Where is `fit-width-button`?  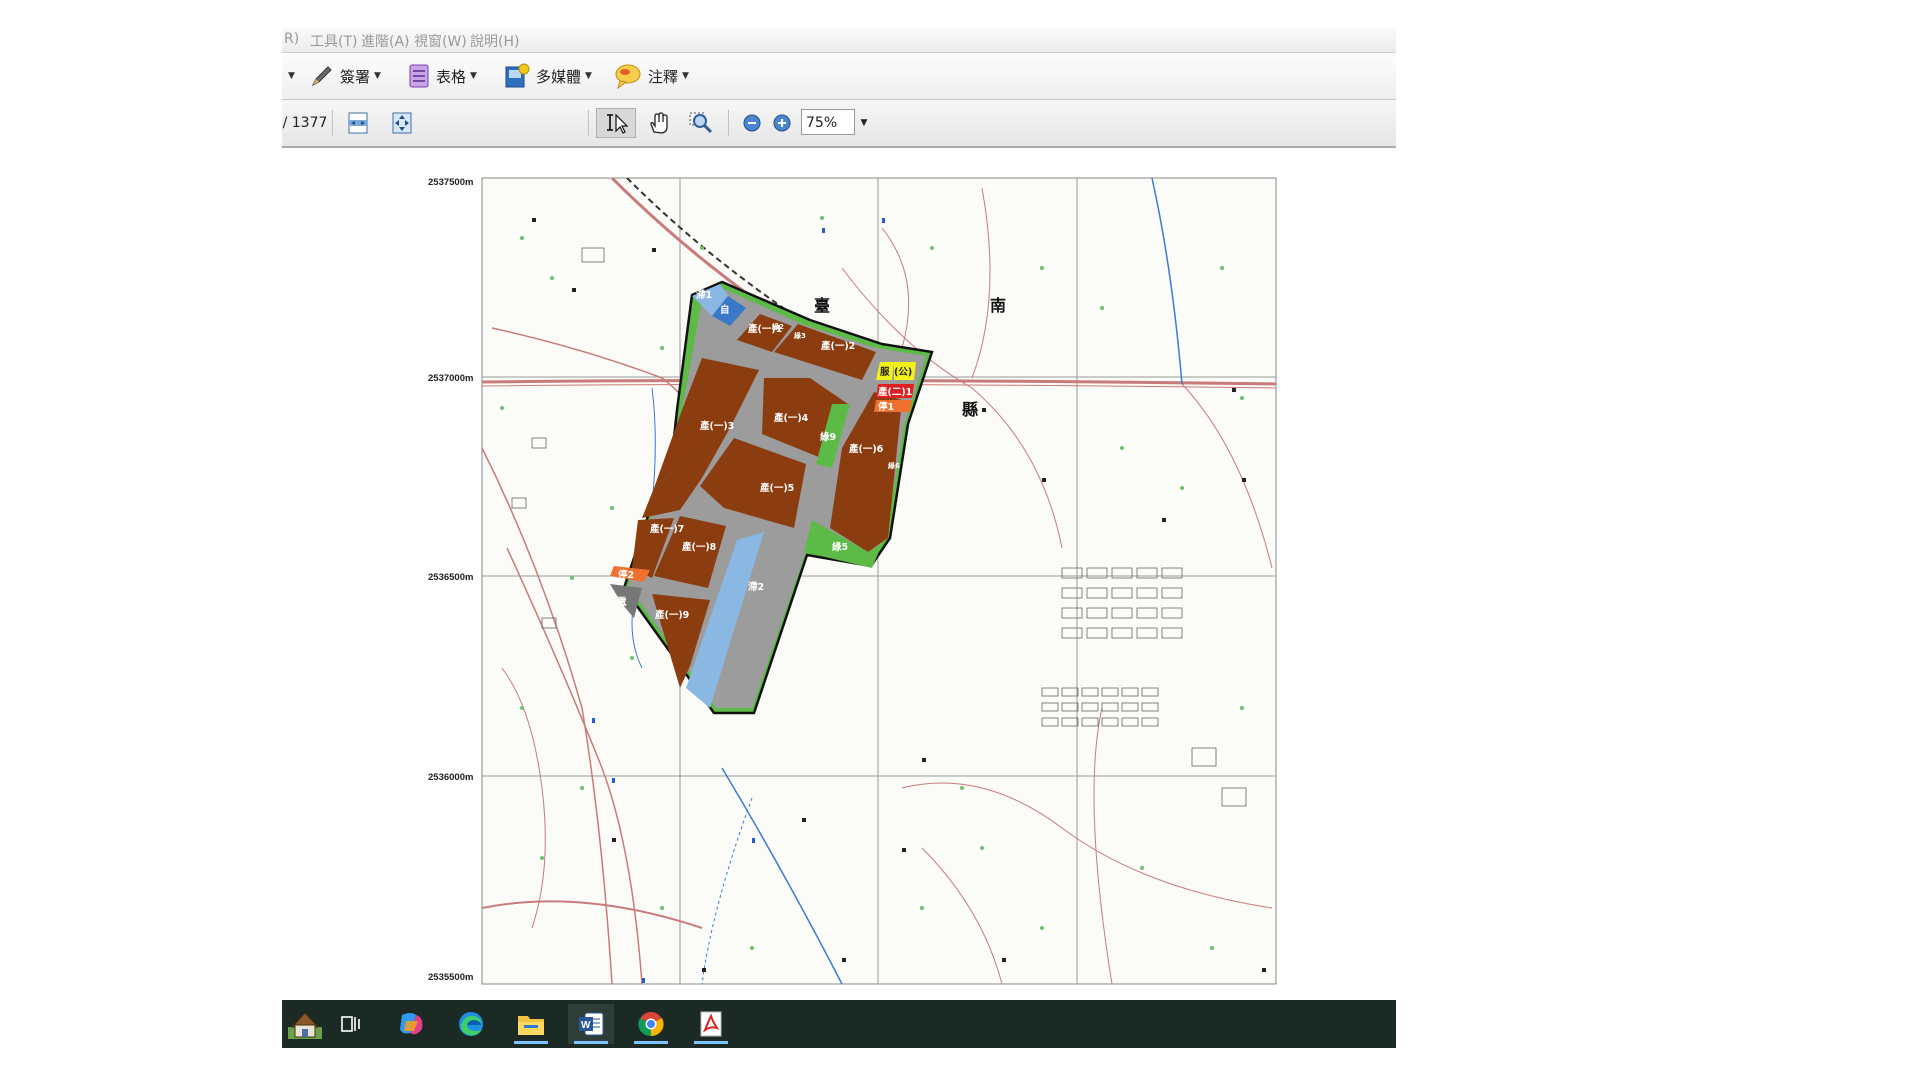 fit-width-button is located at coordinates (358, 123).